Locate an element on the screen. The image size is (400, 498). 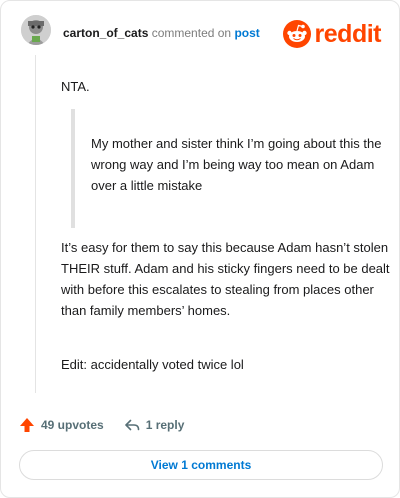
reddit-wordmark: reddit is located at coordinates (348, 34).